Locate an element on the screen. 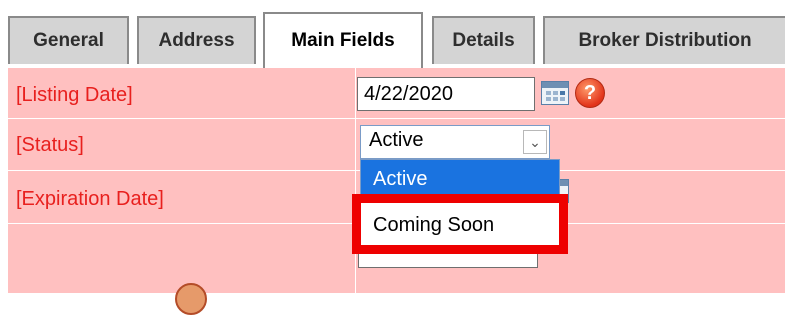 This screenshot has width=785, height=315. column-divider is located at coordinates (355, 180).